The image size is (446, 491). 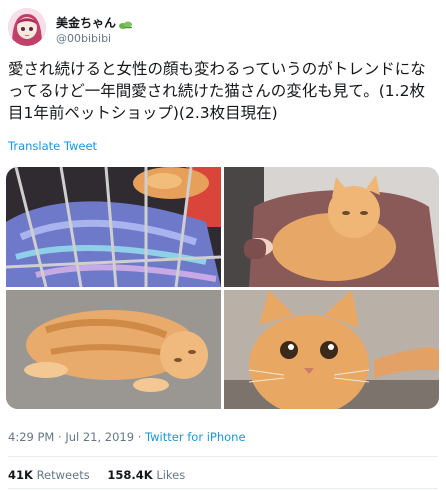 I want to click on tweet-stats: 41K Retweets 158.4K Likes, so click(x=103, y=475).